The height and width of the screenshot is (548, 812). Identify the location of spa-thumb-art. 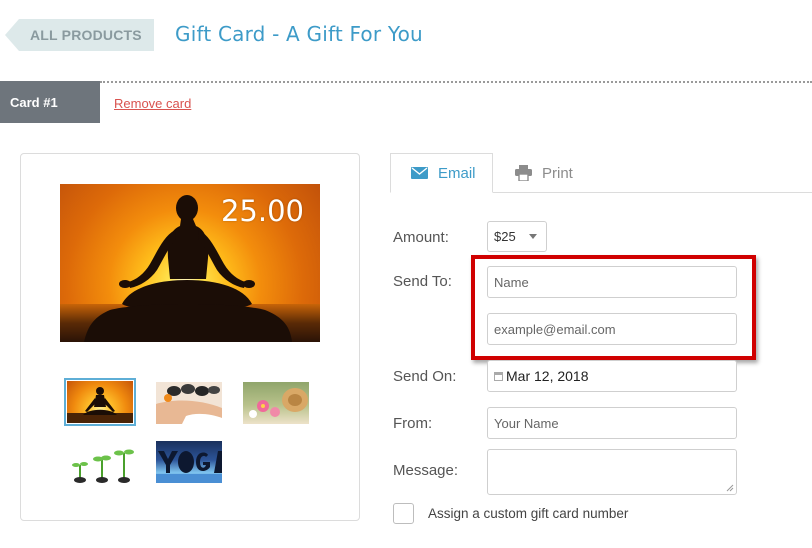
(189, 404).